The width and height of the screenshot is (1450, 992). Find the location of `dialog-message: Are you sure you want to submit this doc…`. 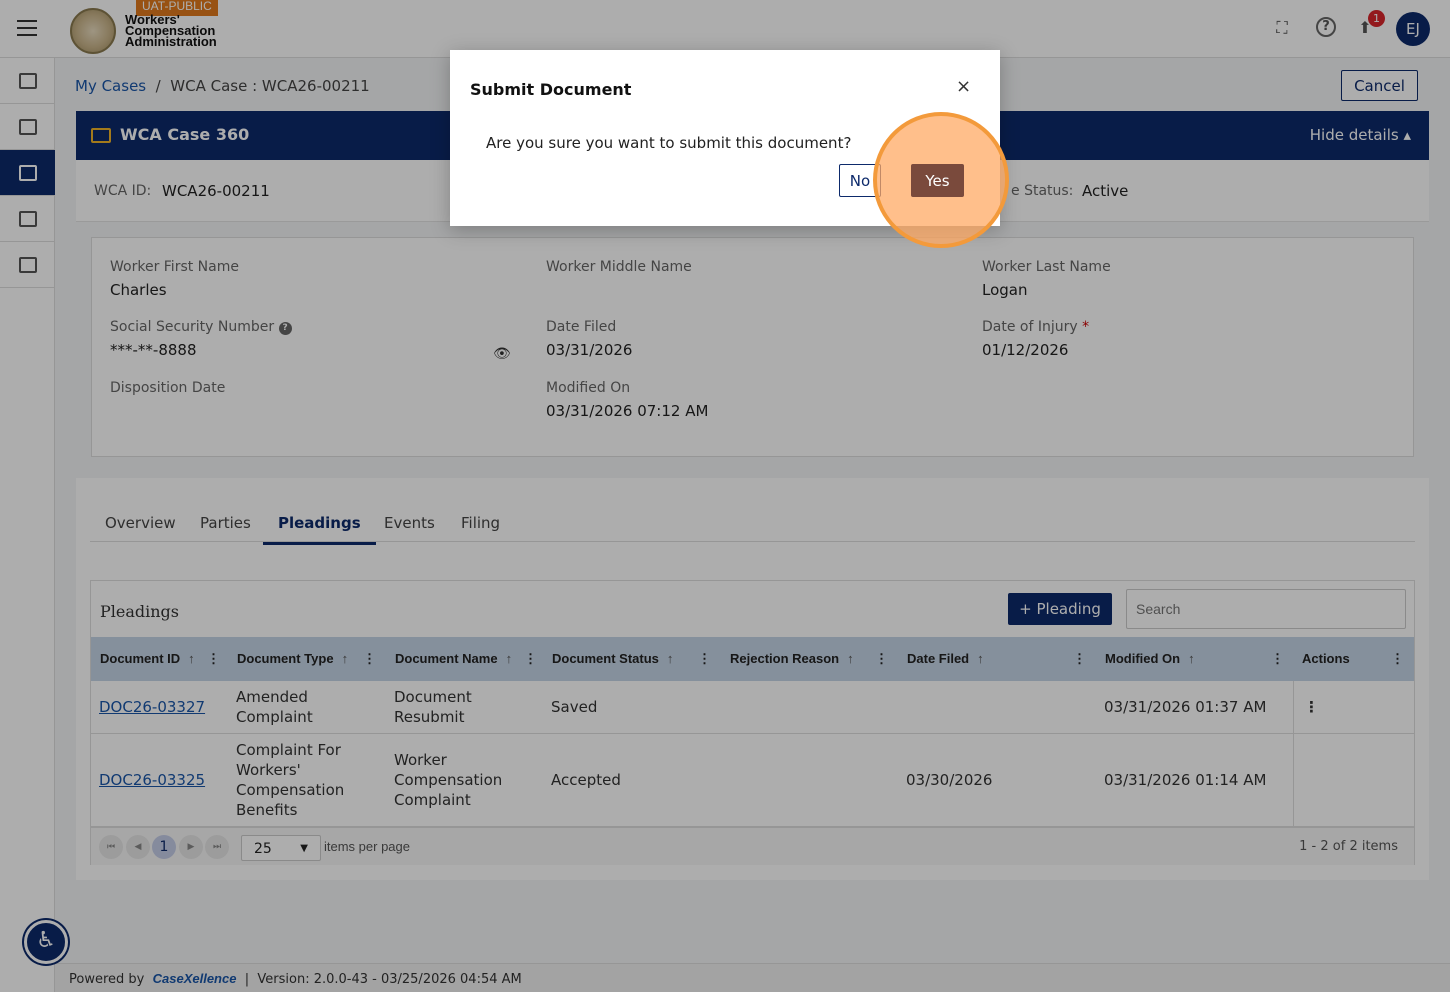

dialog-message: Are you sure you want to submit this doc… is located at coordinates (669, 143).